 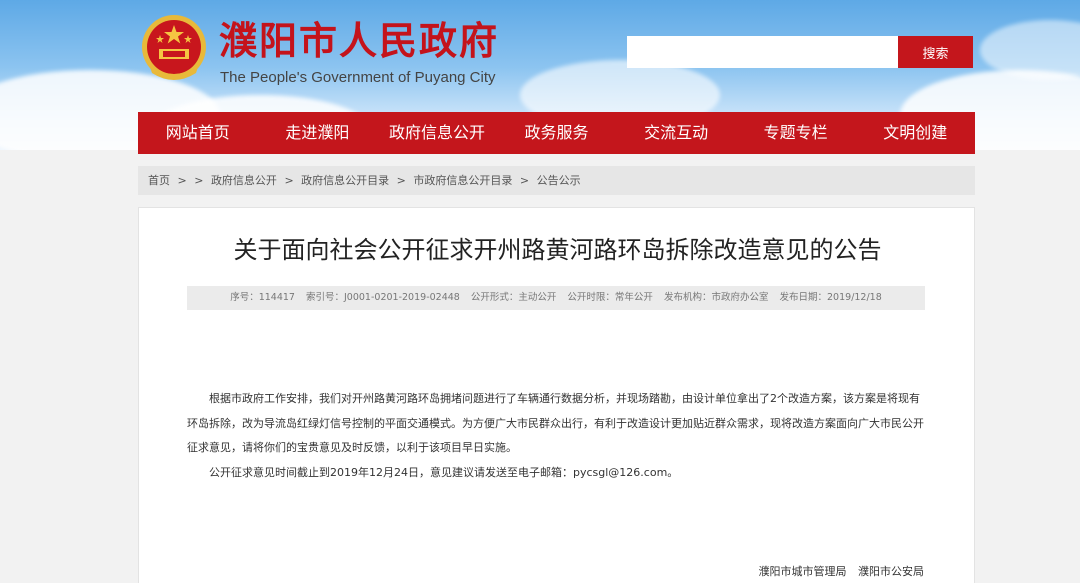 I want to click on nav-item-special-topics: 专题专栏, so click(x=796, y=133).